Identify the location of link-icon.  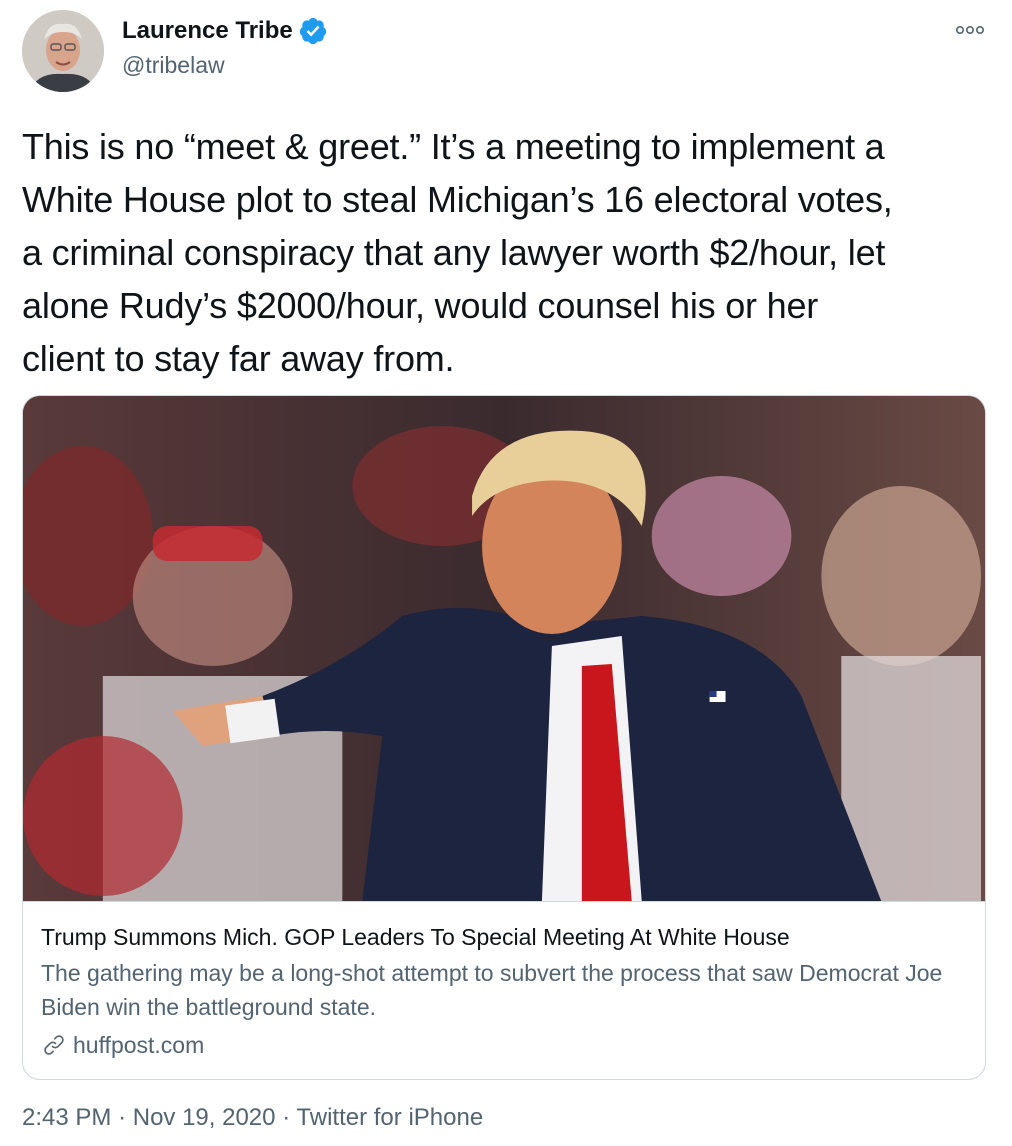
(54, 1045).